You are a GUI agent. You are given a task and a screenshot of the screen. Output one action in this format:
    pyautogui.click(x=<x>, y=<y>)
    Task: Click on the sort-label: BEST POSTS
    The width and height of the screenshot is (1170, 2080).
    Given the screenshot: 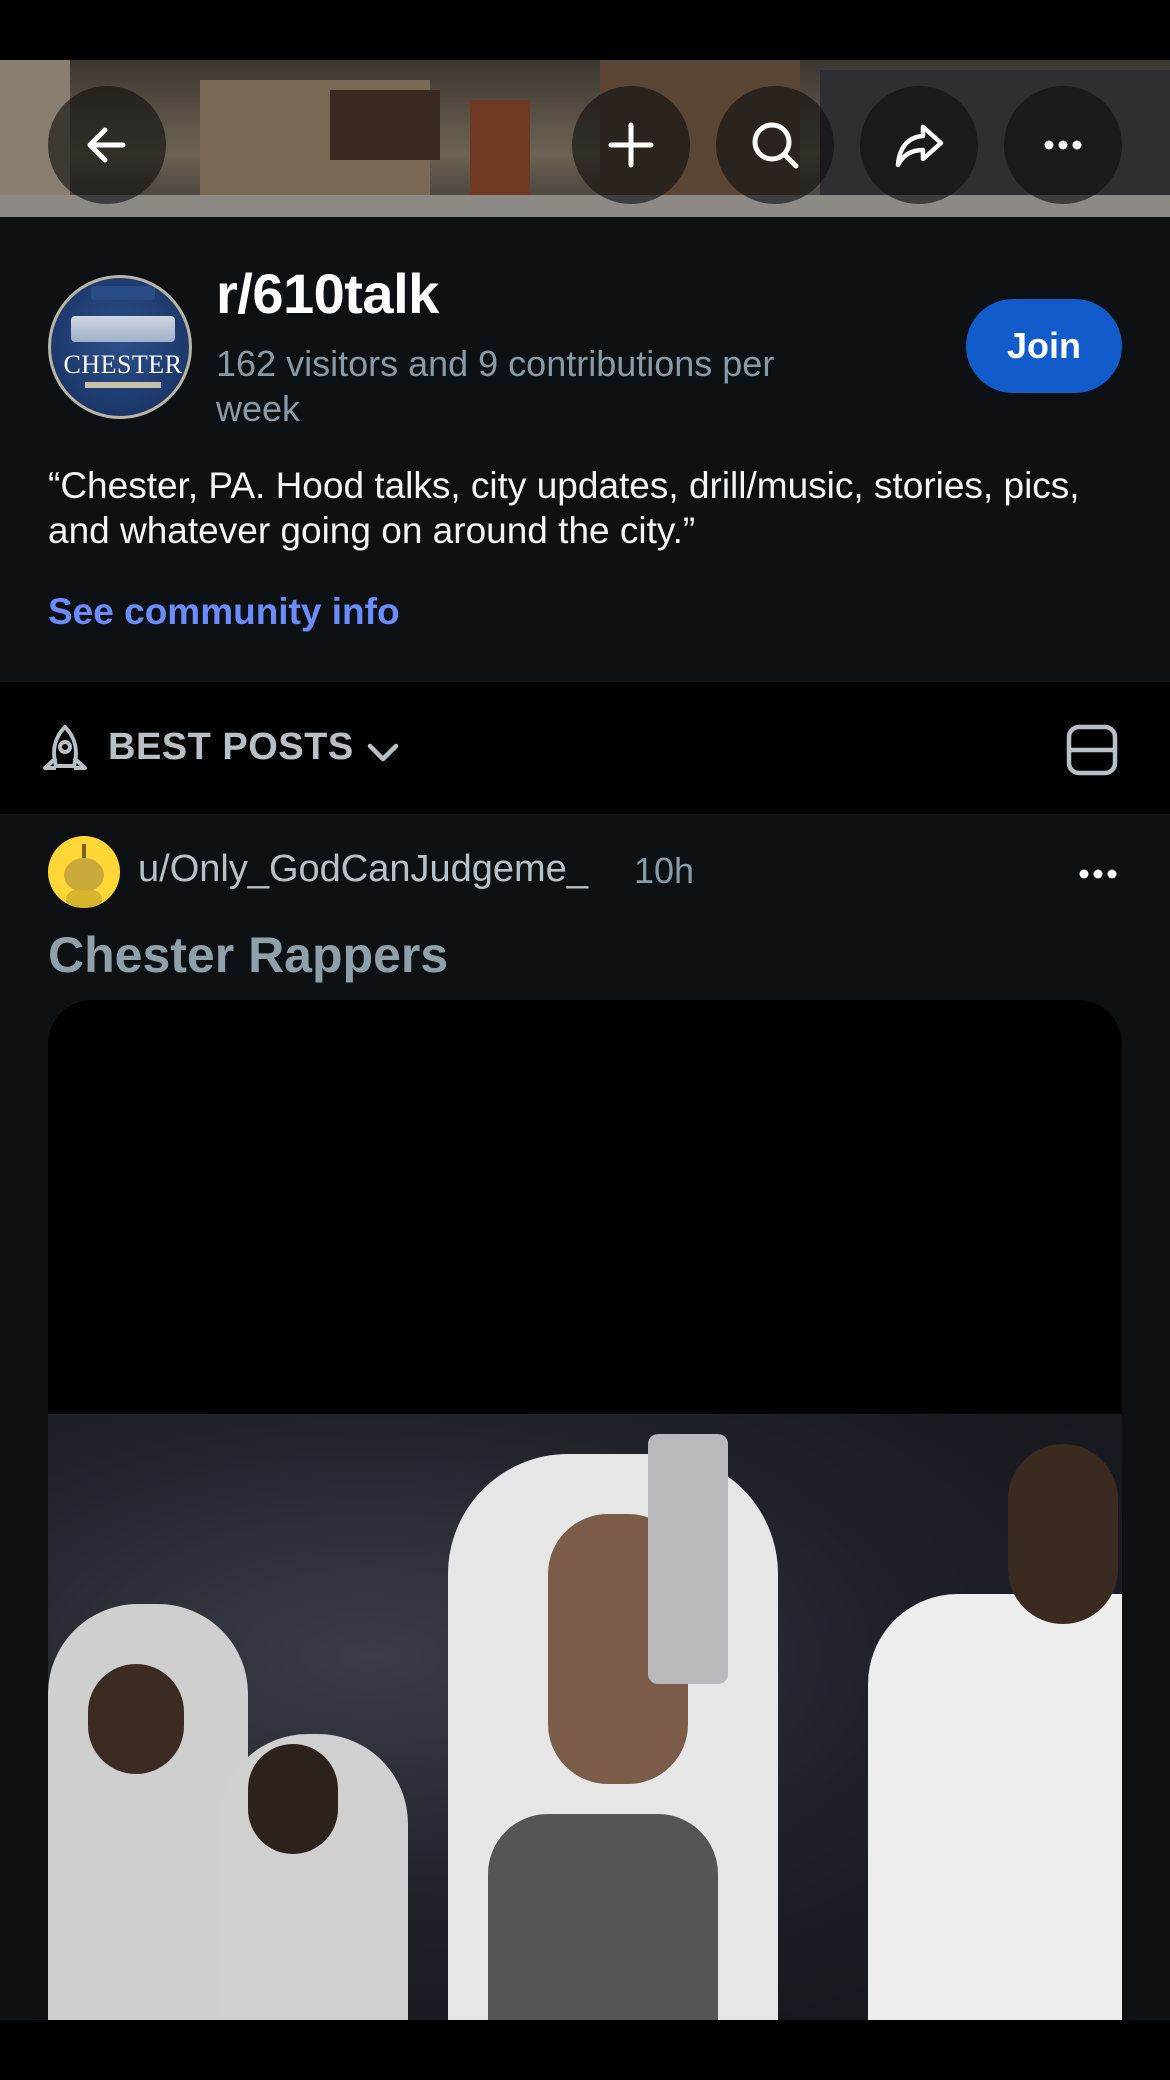 What is the action you would take?
    pyautogui.click(x=231, y=747)
    